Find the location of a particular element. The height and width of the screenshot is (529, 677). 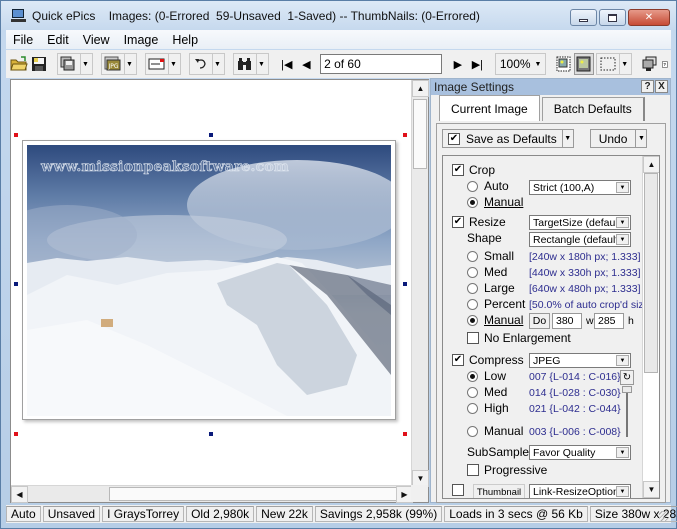

settings-scroll-thumb is located at coordinates (651, 273).